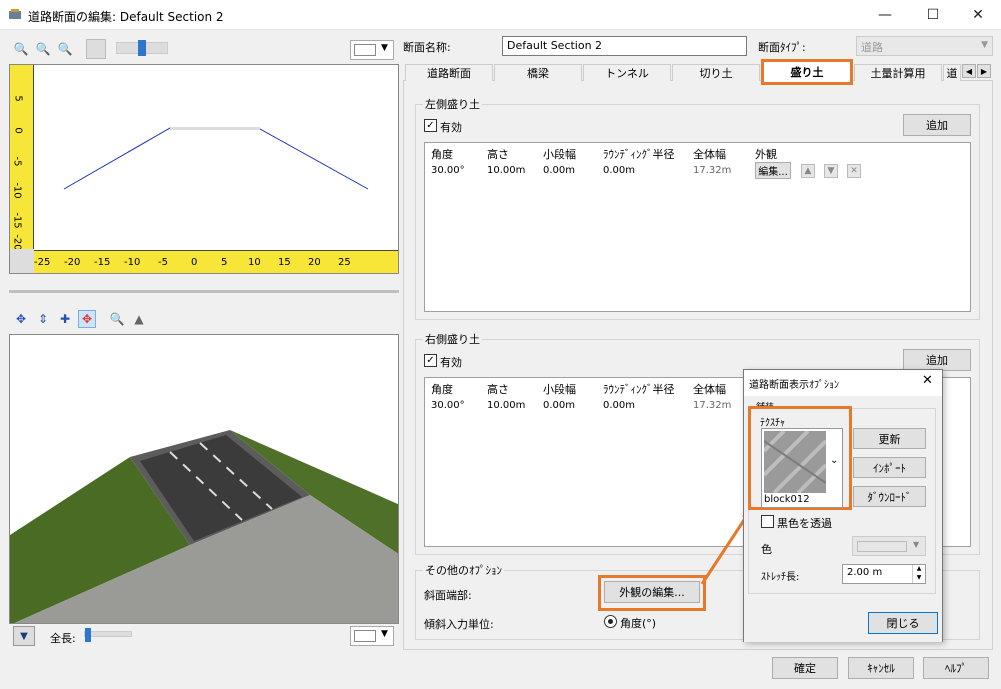 The width and height of the screenshot is (1001, 689). What do you see at coordinates (284, 262) in the screenshot?
I see `x-tick: 15` at bounding box center [284, 262].